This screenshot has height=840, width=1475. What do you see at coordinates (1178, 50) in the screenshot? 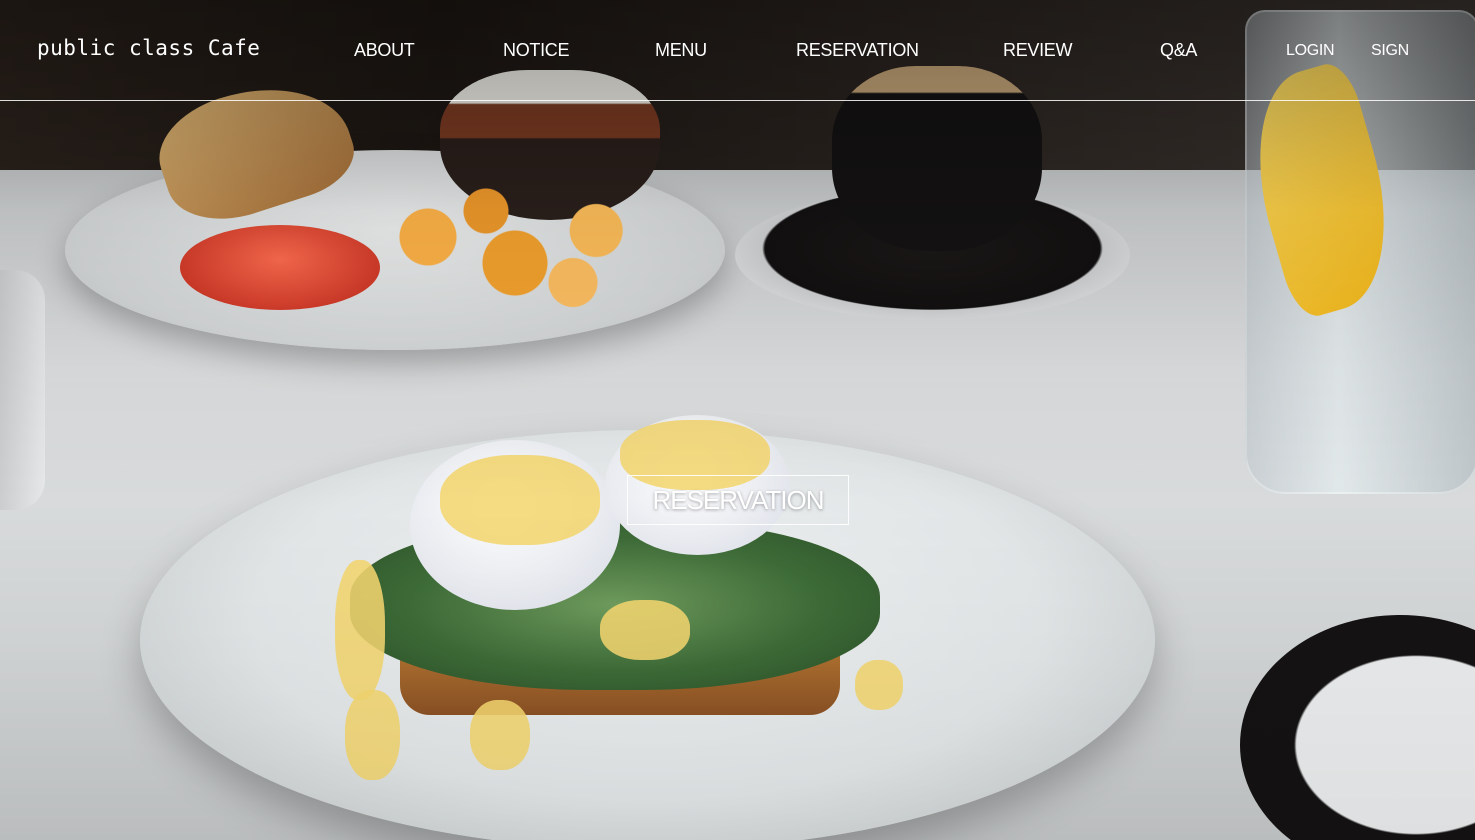
I see `nav-qna: Q&A` at bounding box center [1178, 50].